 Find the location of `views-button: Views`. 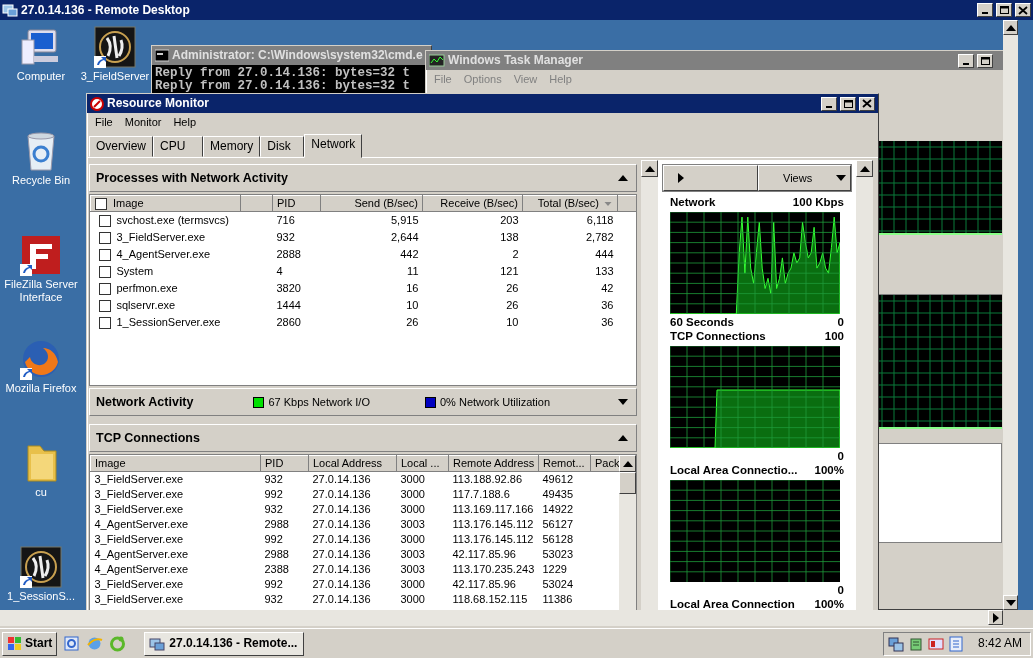

views-button: Views is located at coordinates (804, 178).